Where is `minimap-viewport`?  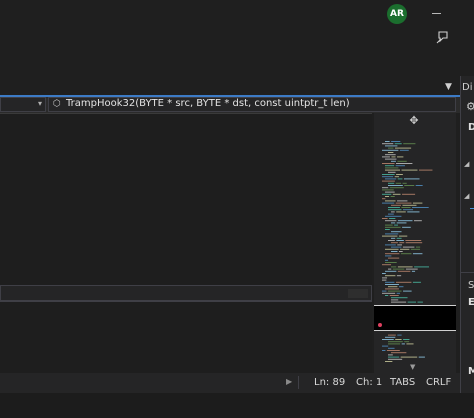
minimap-viewport is located at coordinates (415, 318).